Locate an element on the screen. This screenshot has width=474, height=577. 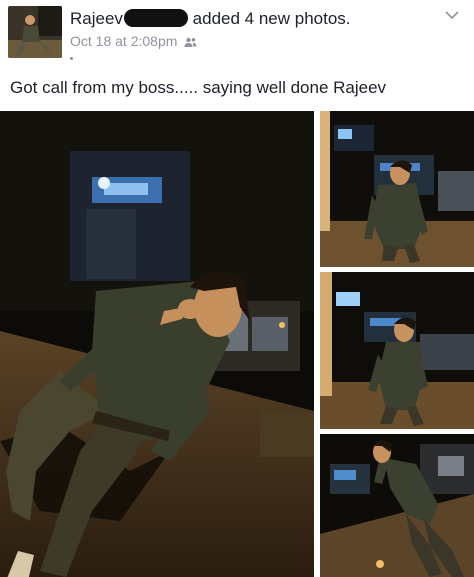
post-meta: Oct 18 at 2:08pm is located at coordinates (133, 42).